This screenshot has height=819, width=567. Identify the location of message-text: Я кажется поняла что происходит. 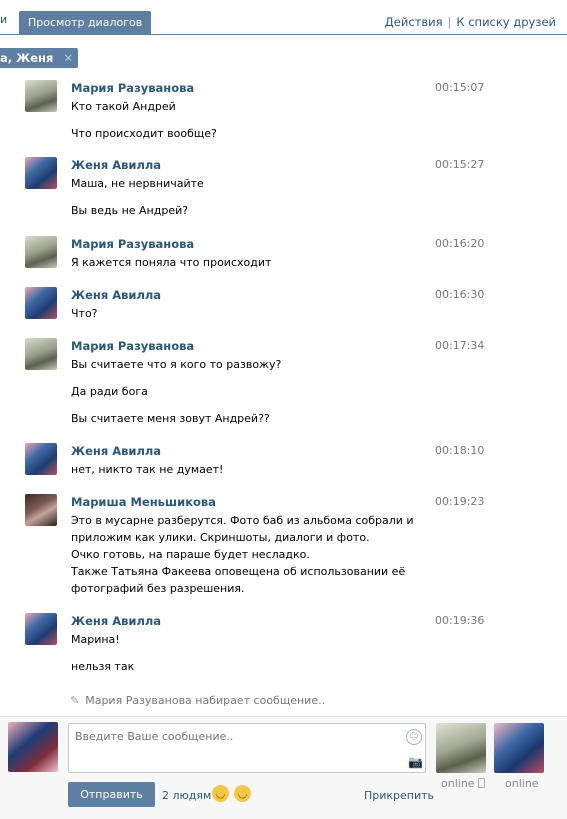
(171, 262).